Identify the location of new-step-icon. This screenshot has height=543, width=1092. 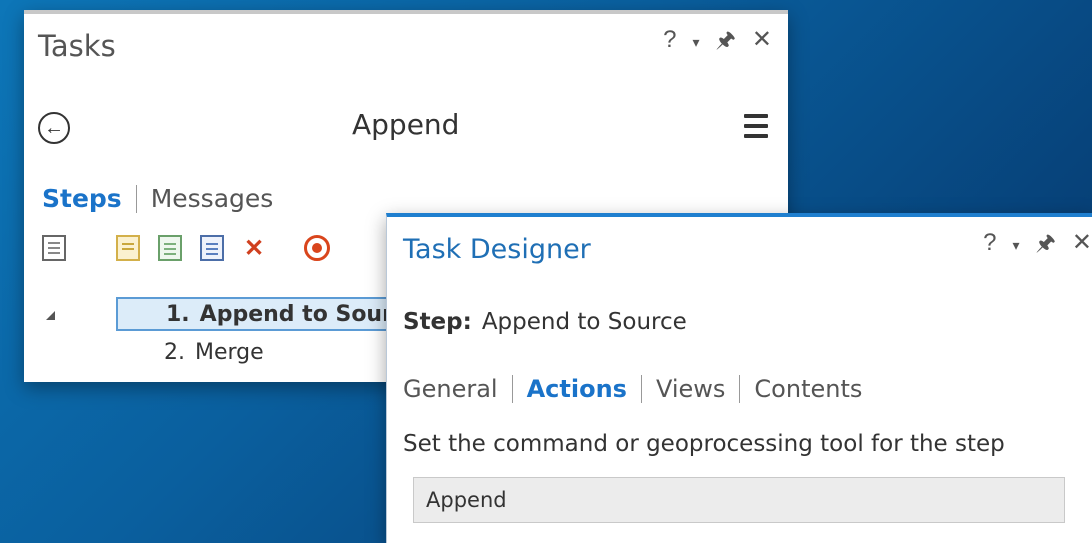
(128, 248).